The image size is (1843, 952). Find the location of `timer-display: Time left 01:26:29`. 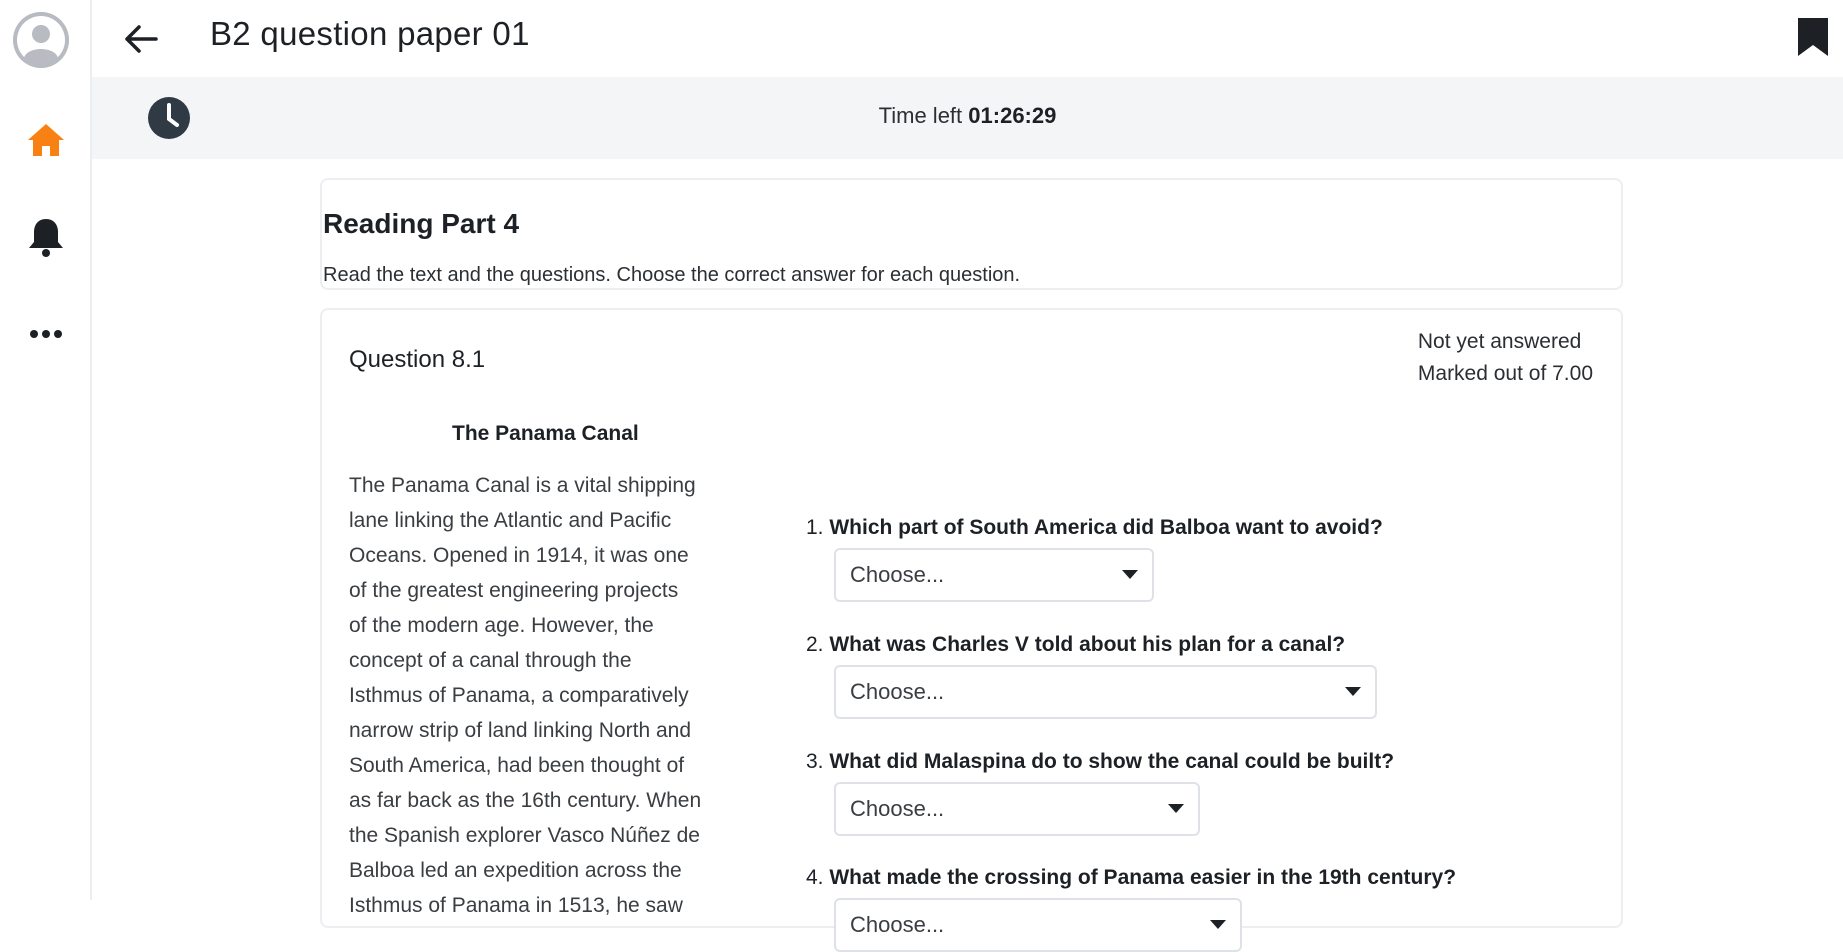

timer-display: Time left 01:26:29 is located at coordinates (967, 116).